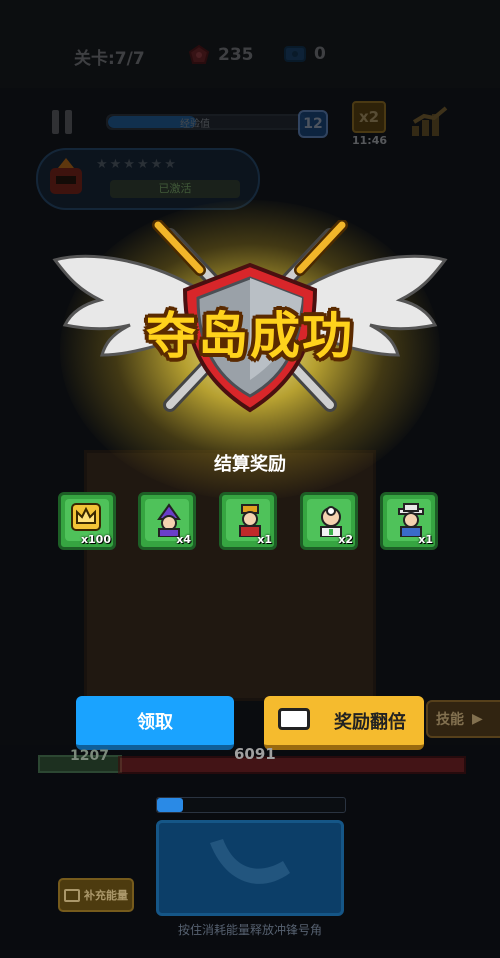 The image size is (500, 958). What do you see at coordinates (370, 140) in the screenshot?
I see `multiplier-timer: 11:46` at bounding box center [370, 140].